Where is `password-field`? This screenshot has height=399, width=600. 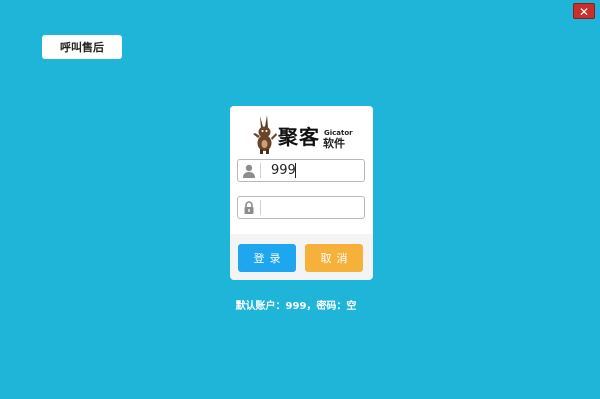 password-field is located at coordinates (301, 207).